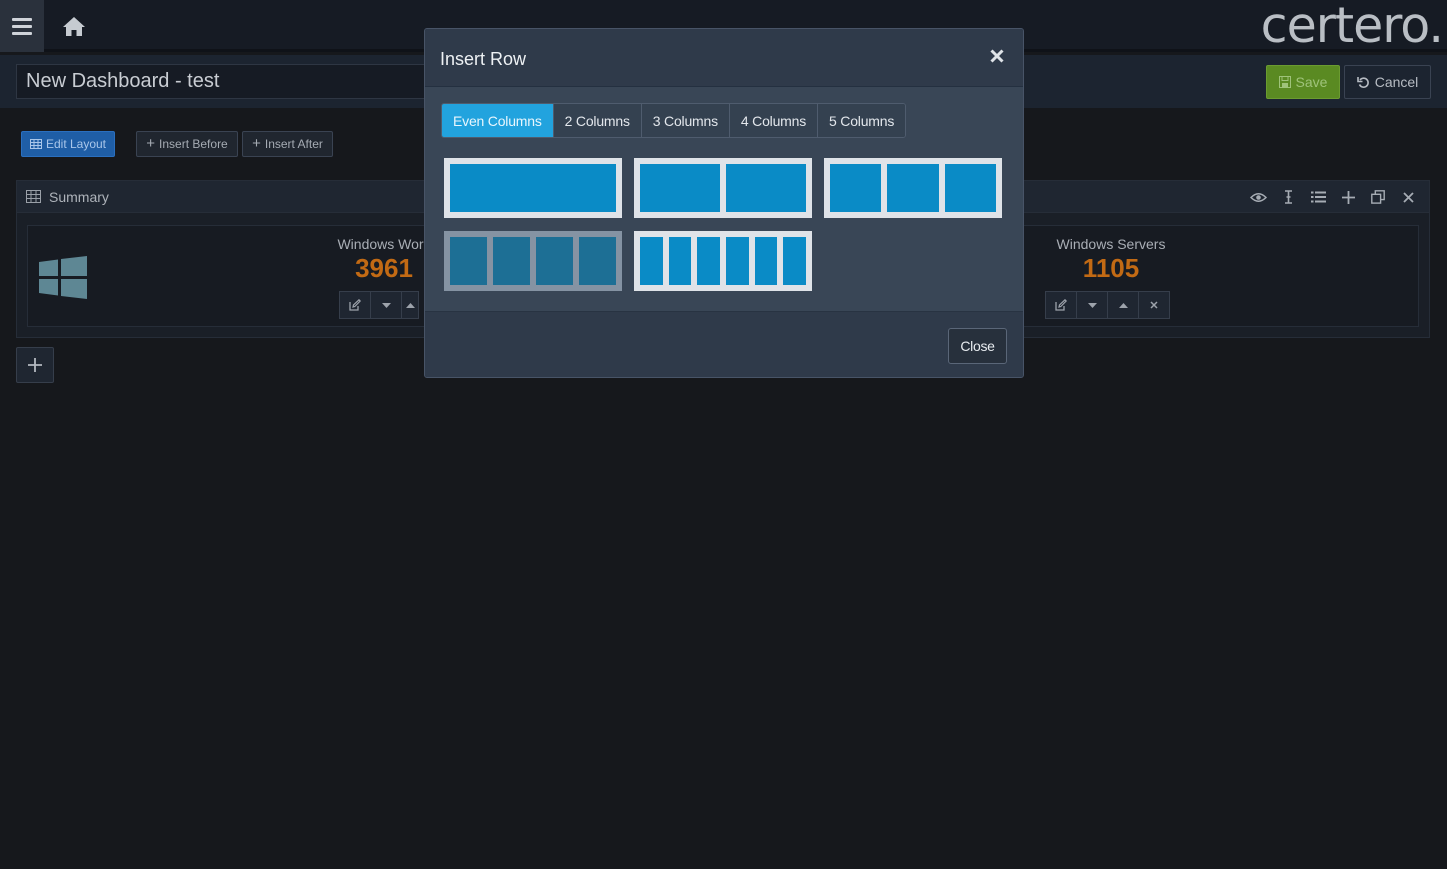  What do you see at coordinates (1352, 27) in the screenshot?
I see `brand-logo: certero.` at bounding box center [1352, 27].